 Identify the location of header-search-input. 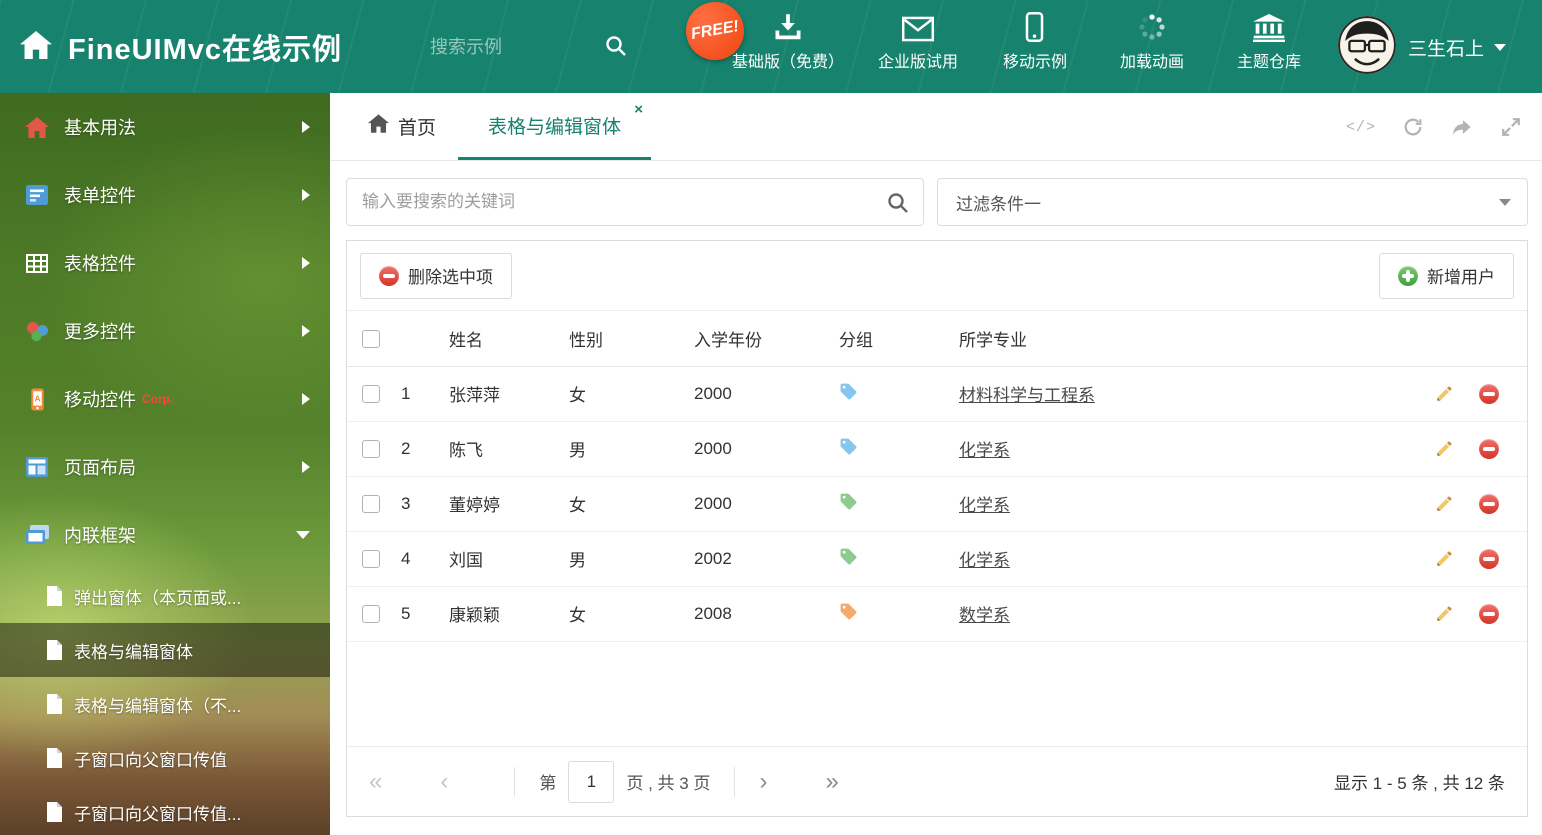
(512, 47).